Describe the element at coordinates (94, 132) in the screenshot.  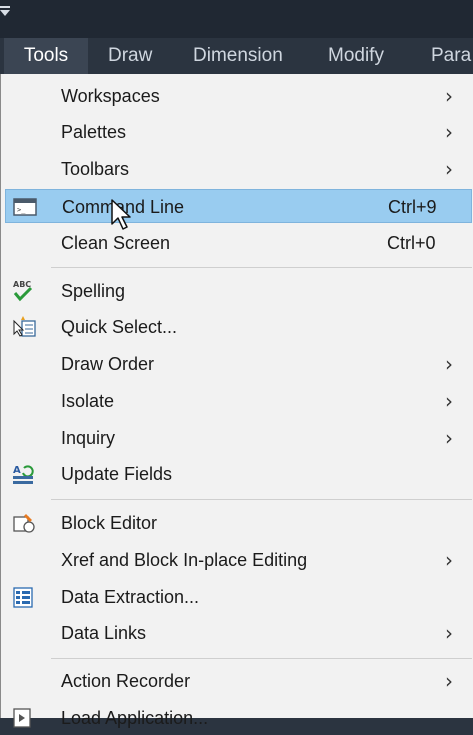
I see `menu-item-label: Palettes` at that location.